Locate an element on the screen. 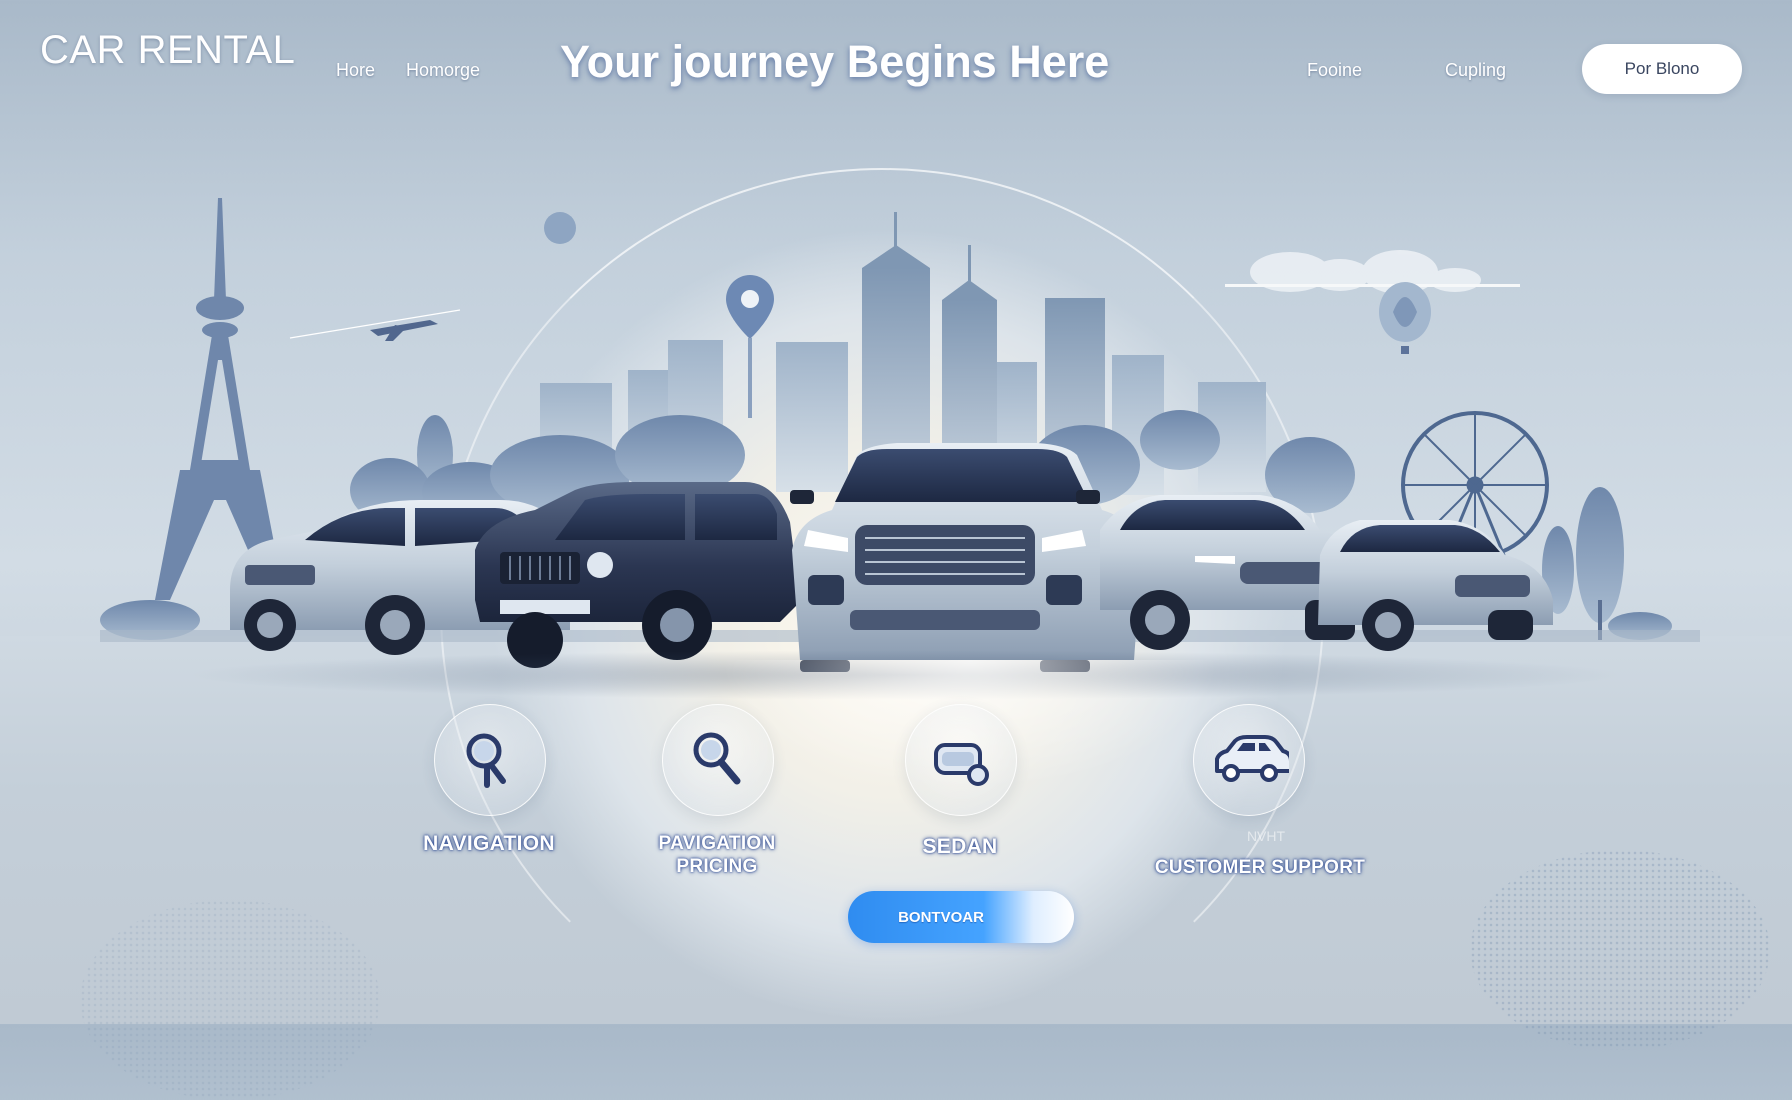 The width and height of the screenshot is (1792, 1100). header-cta-button: Por Blono is located at coordinates (1662, 69).